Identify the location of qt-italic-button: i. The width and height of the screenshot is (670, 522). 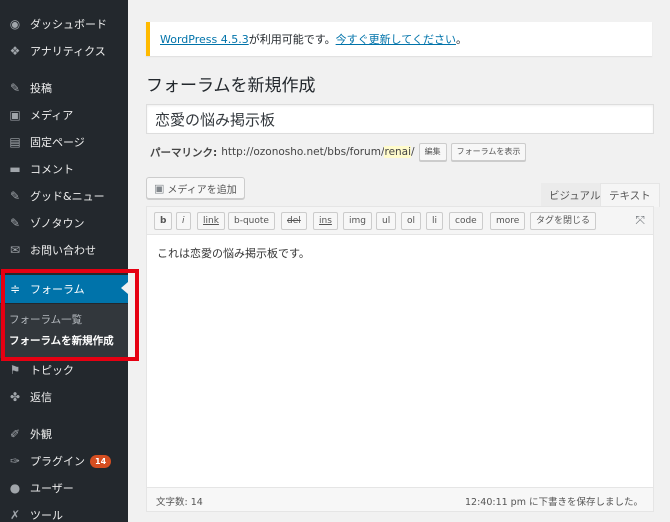
(183, 221).